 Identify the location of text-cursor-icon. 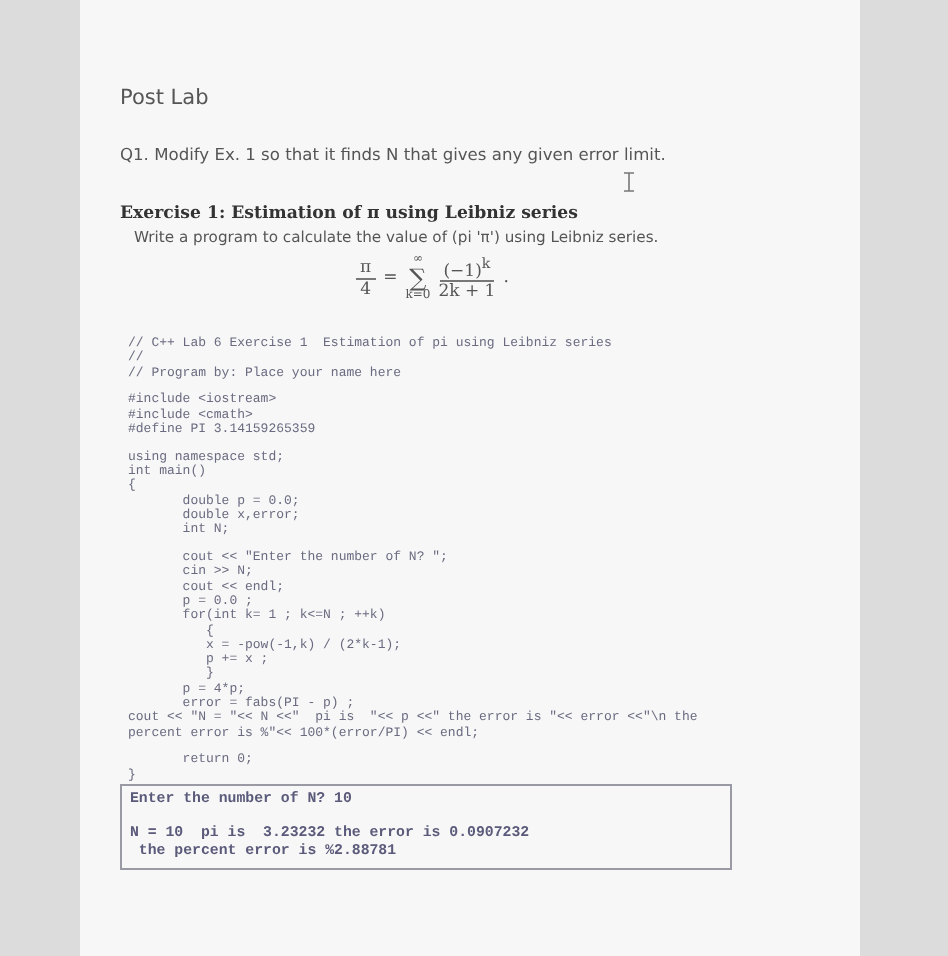
(629, 182).